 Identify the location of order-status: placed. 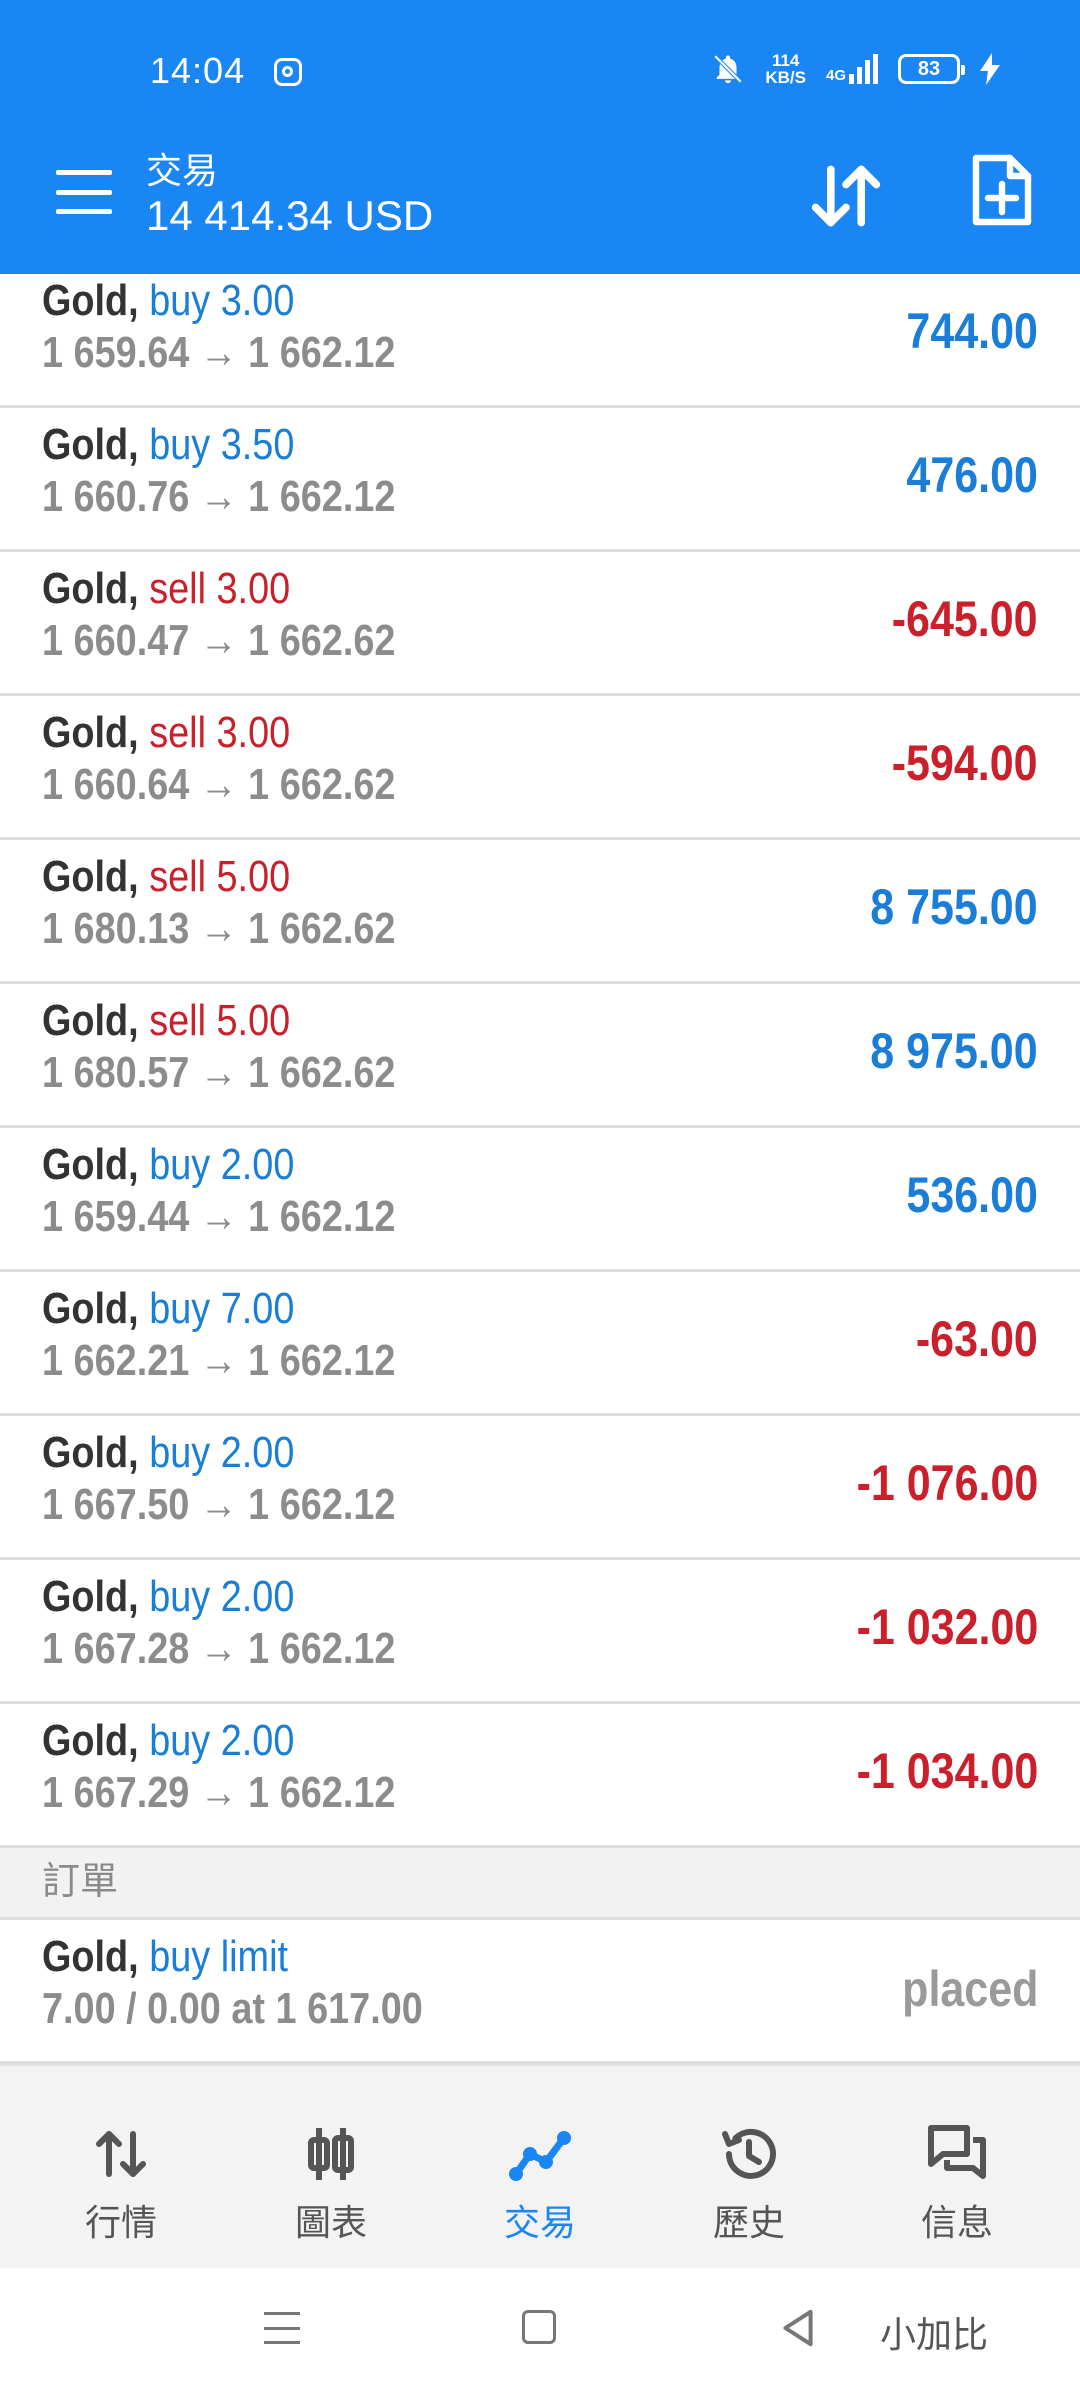
(969, 1989).